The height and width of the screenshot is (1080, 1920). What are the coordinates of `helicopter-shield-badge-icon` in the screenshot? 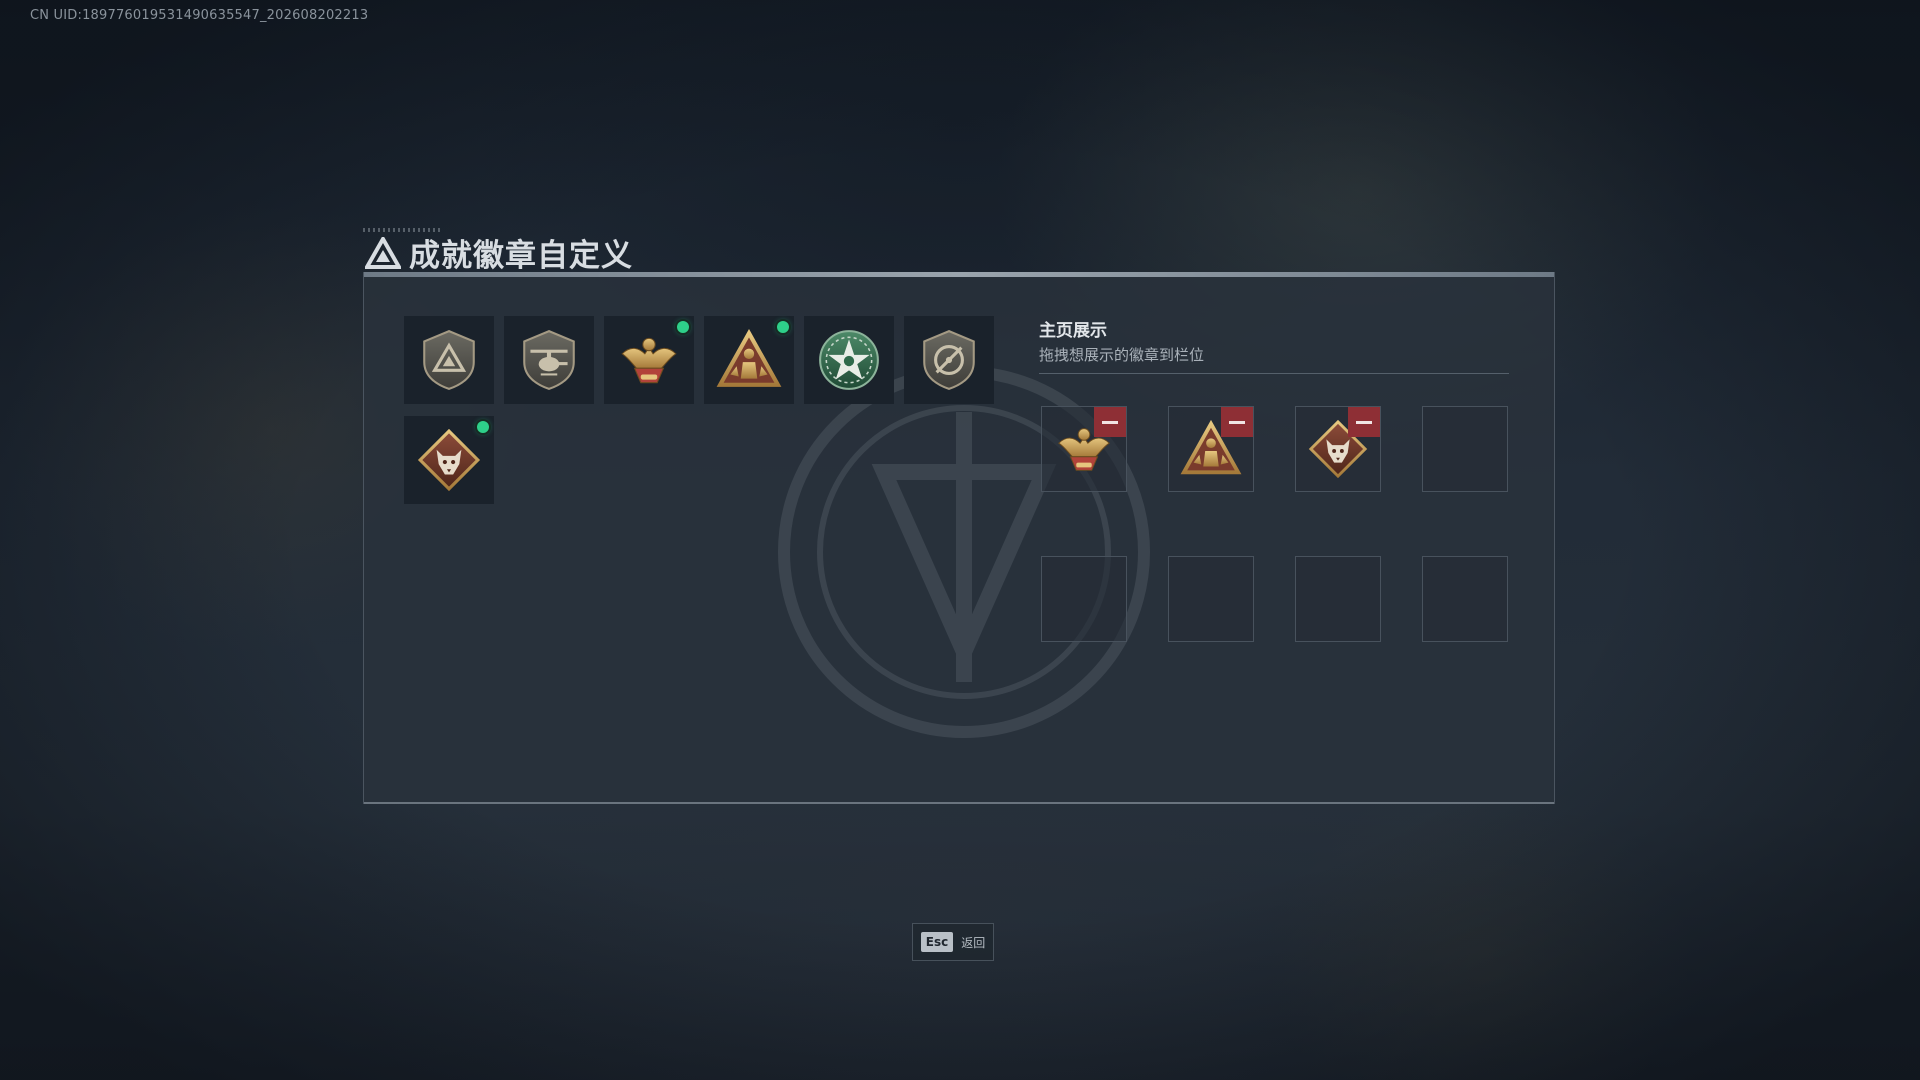 It's located at (549, 360).